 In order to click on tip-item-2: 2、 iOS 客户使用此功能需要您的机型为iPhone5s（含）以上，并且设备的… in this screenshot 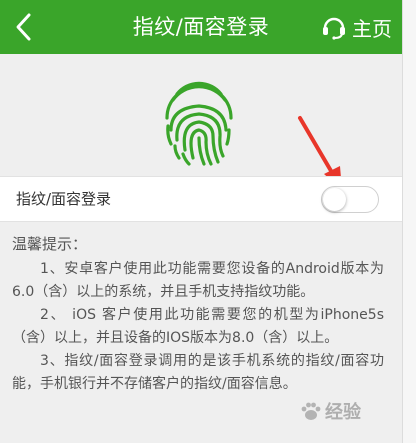, I will do `click(198, 326)`.